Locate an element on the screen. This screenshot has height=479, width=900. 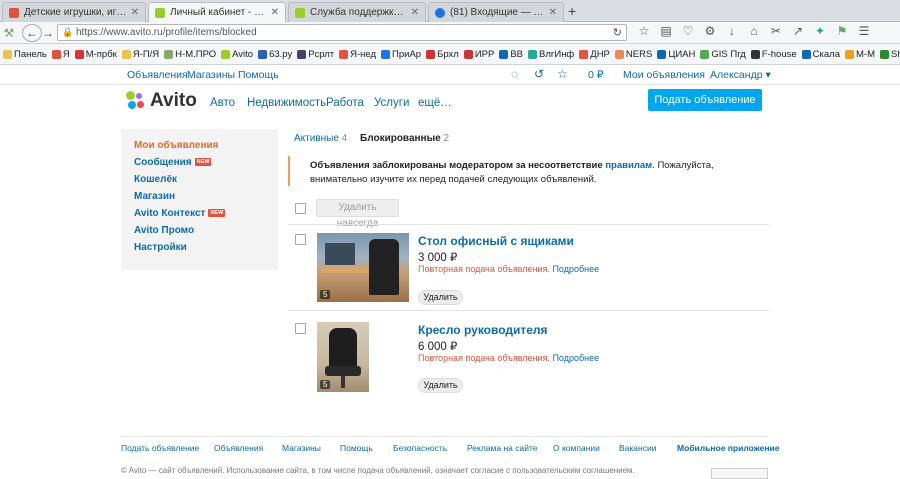
share-icon: ↗ is located at coordinates (798, 31).